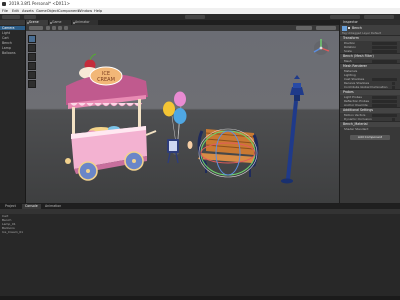 This screenshot has height=300, width=400. I want to click on anchor-override-prop: Anchor Override, so click(370, 105).